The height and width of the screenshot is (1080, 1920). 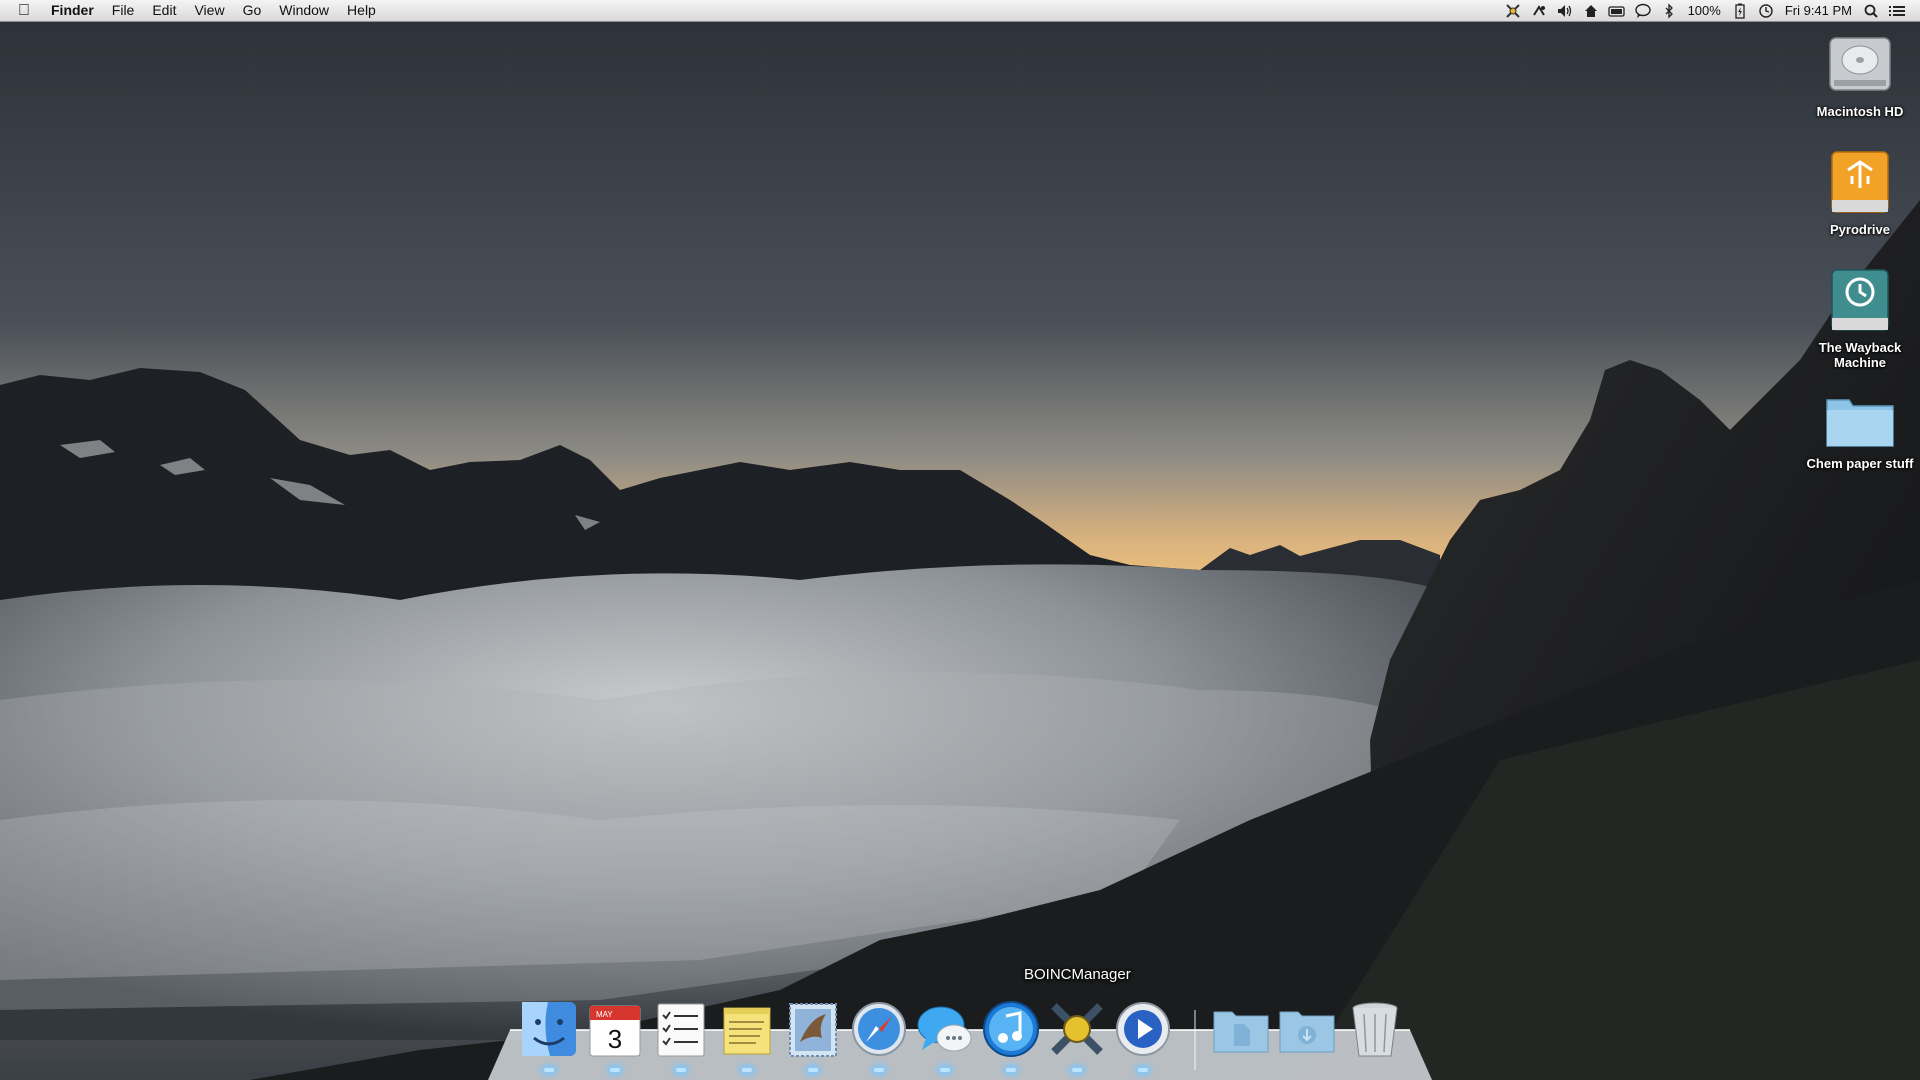 I want to click on bluetooth-icon, so click(x=1669, y=10).